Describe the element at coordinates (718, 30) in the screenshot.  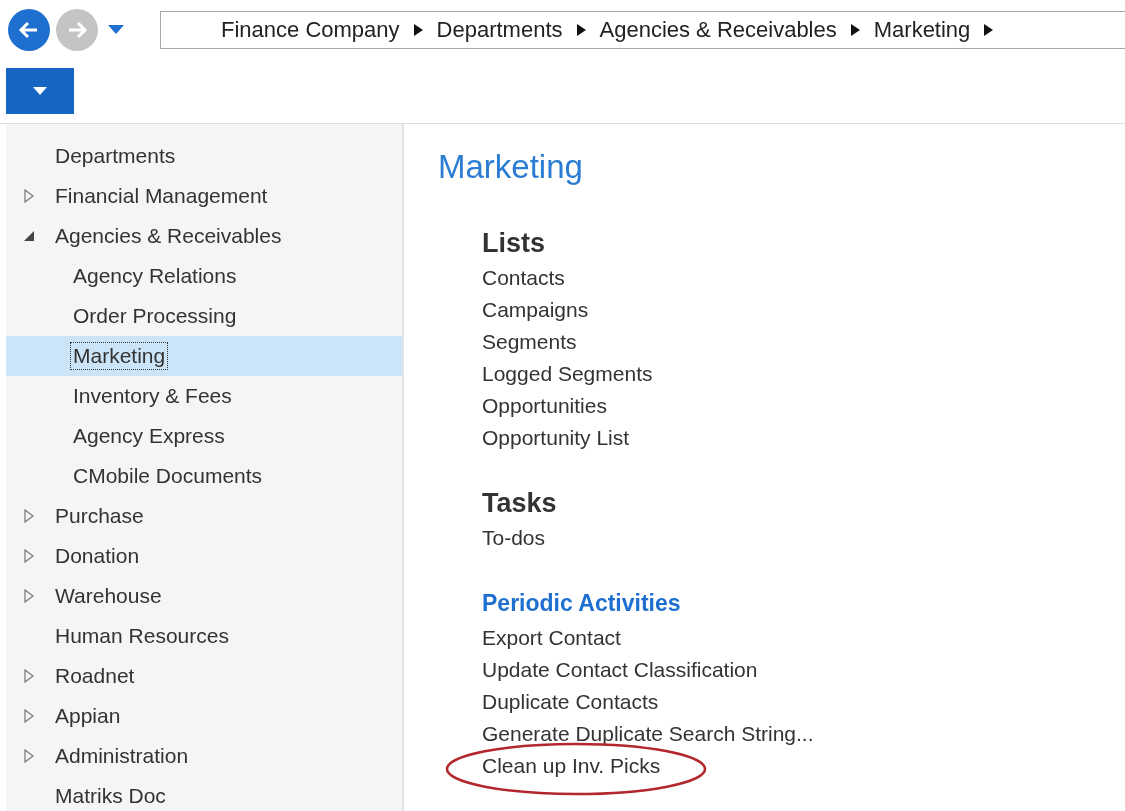
I see `breadcrumb-item: Agencies & Receivables` at that location.